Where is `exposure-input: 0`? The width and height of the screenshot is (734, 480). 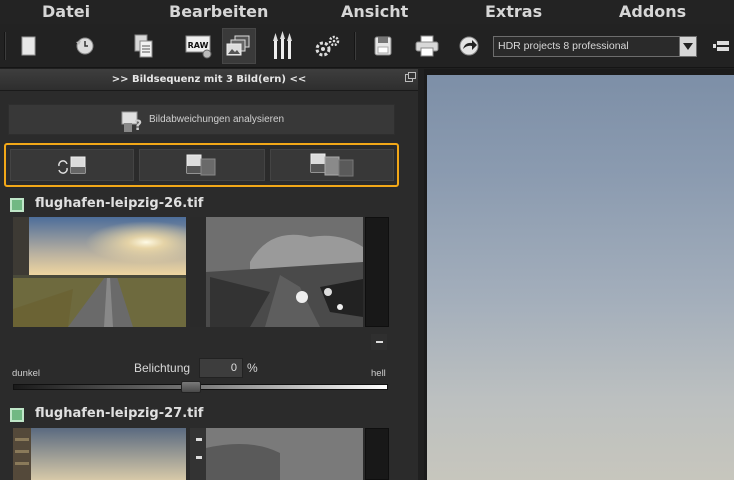
exposure-input: 0 is located at coordinates (221, 368).